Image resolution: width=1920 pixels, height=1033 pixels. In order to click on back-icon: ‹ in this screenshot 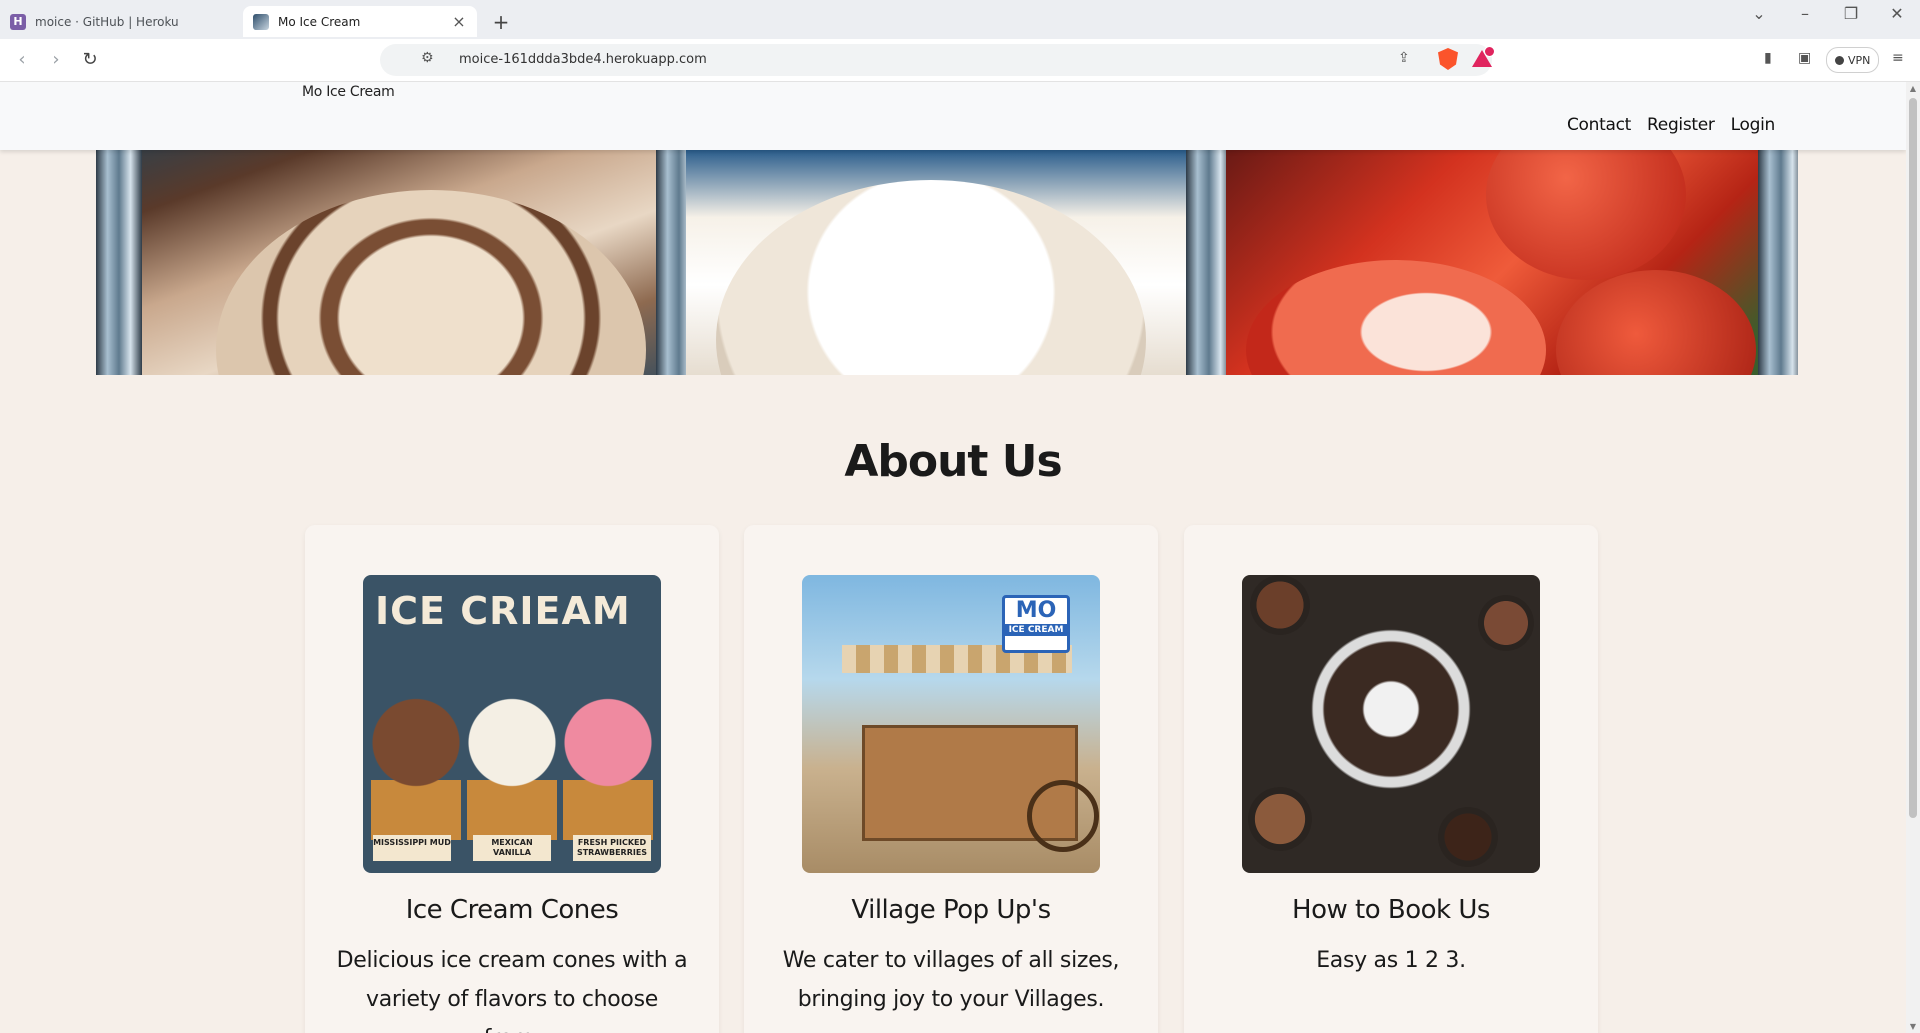, I will do `click(22, 60)`.